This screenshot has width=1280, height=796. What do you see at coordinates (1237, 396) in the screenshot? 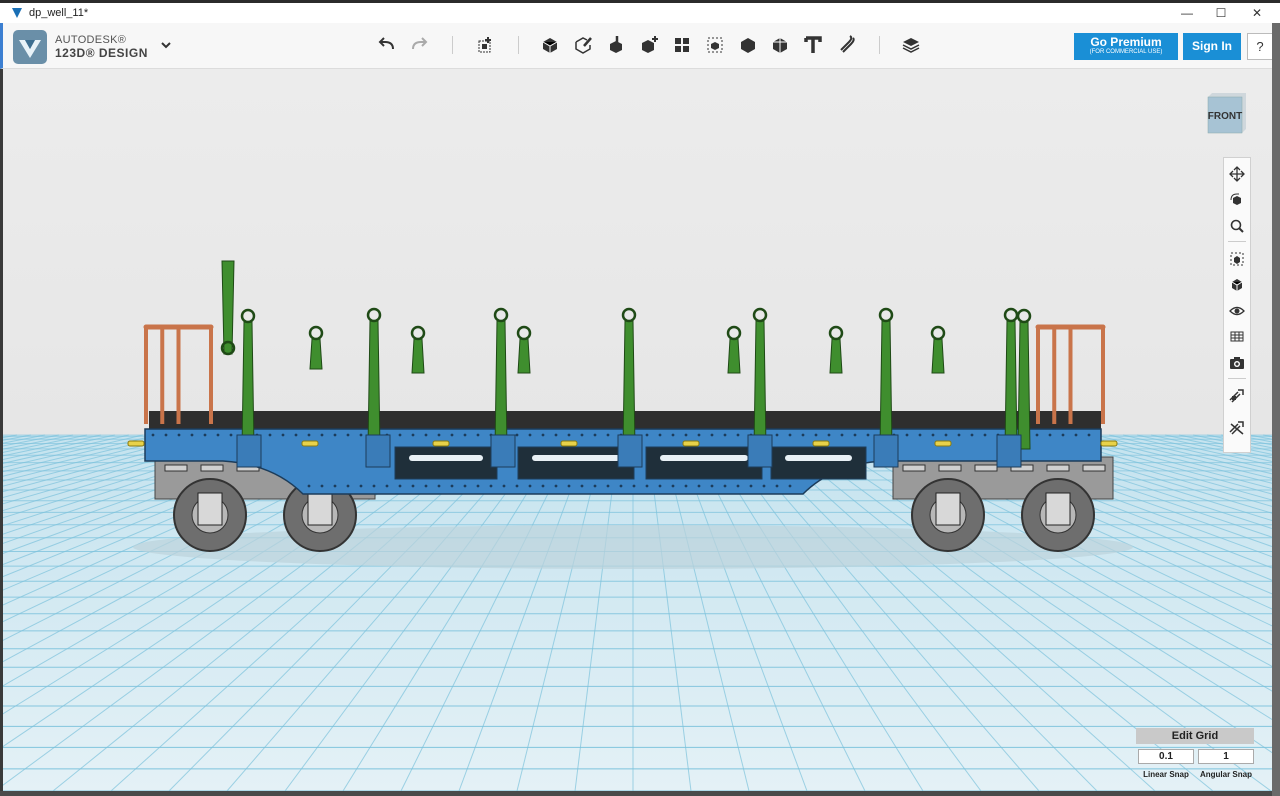
I see `grid-snap-icon` at bounding box center [1237, 396].